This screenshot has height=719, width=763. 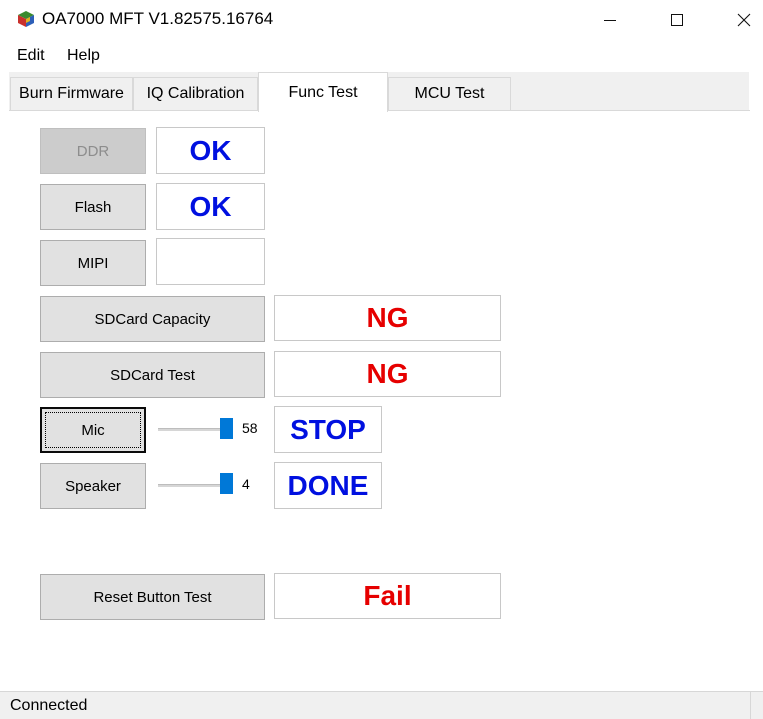 I want to click on maximize-icon, so click(x=676, y=20).